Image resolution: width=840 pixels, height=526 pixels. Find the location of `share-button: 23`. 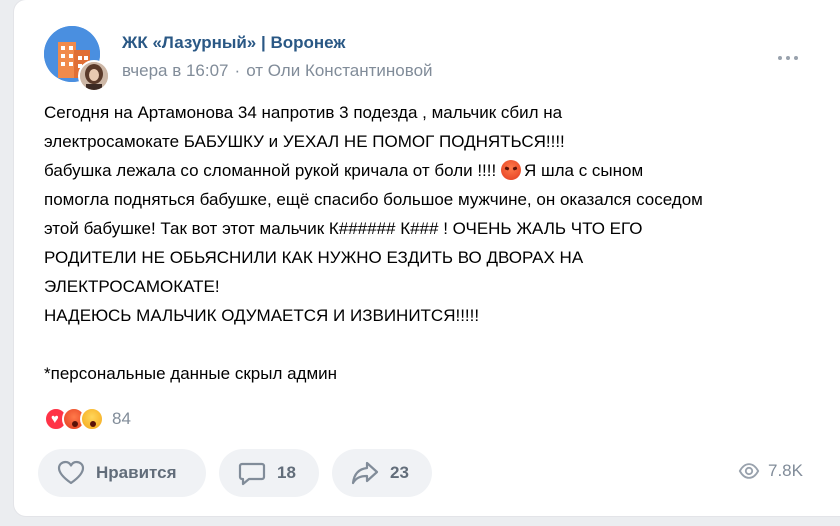

share-button: 23 is located at coordinates (382, 473).